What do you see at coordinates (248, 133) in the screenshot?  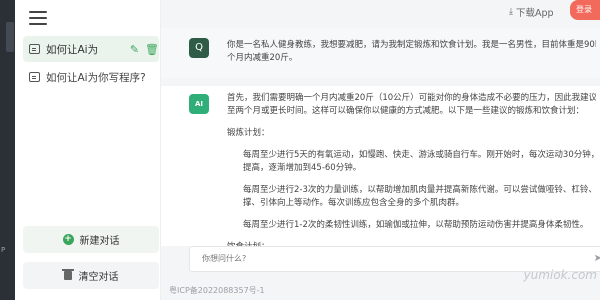 I see `answer-heading: 锻炼计划：` at bounding box center [248, 133].